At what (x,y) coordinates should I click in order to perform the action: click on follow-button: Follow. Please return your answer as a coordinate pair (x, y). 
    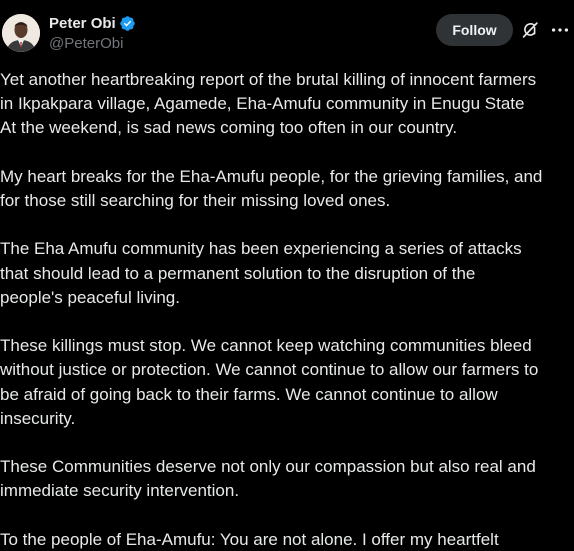
    Looking at the image, I should click on (474, 30).